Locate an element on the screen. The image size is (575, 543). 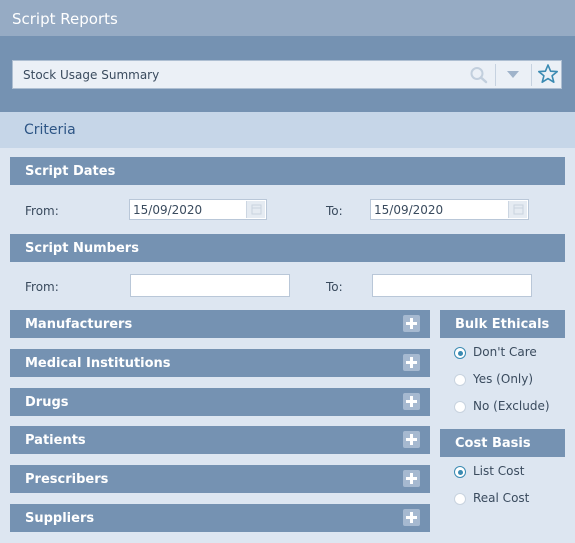
filter-drugs: Drugs is located at coordinates (220, 402).